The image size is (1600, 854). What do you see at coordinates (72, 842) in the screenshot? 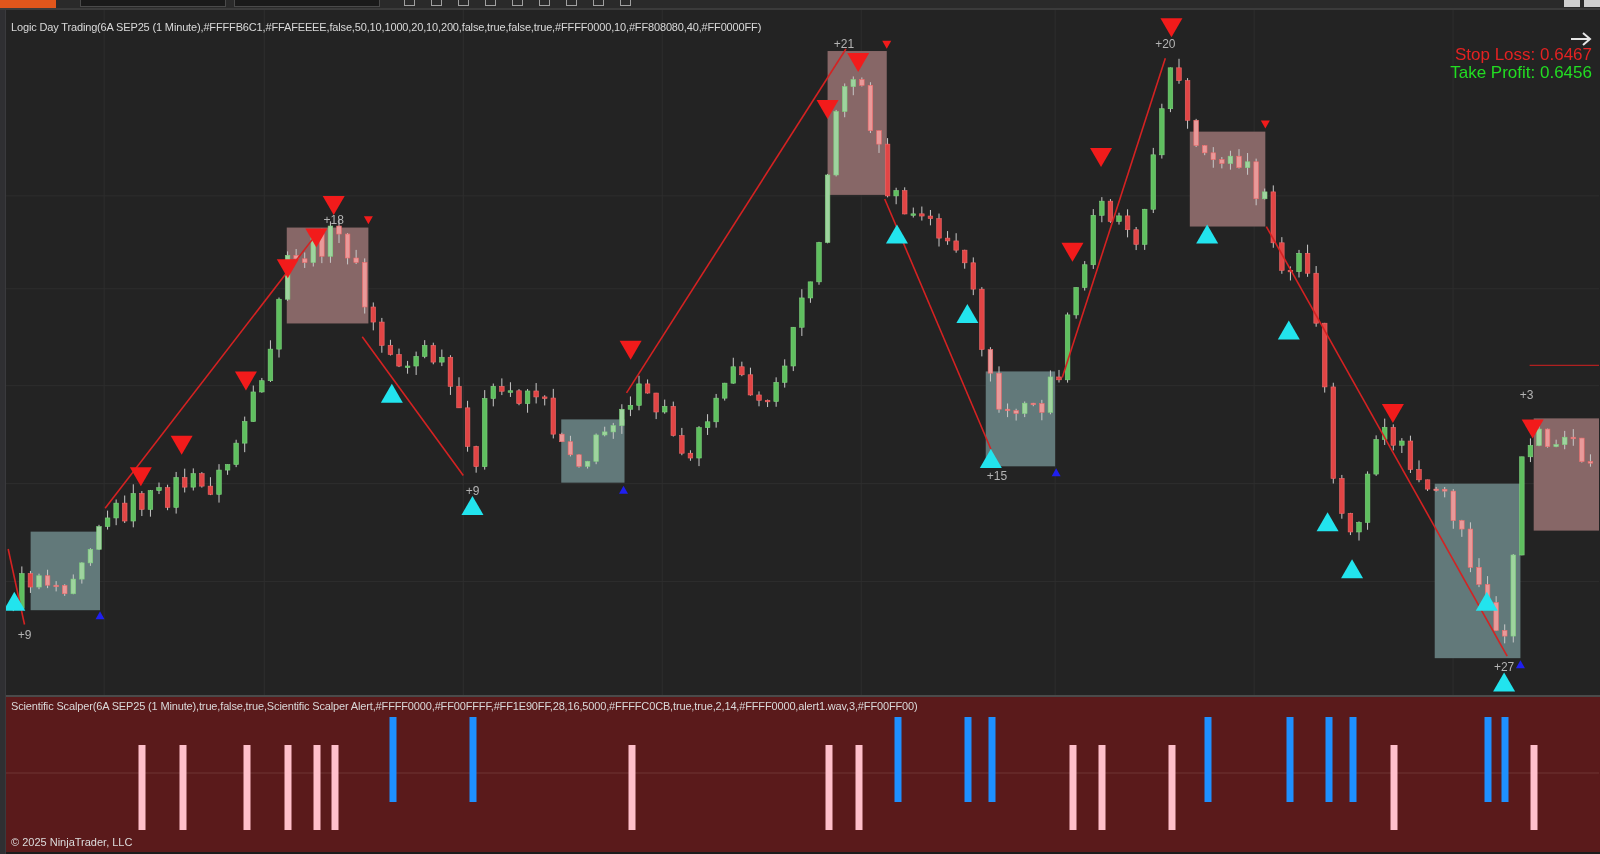
I see `copyright-text: © 2025 NinjaTrader, LLC` at bounding box center [72, 842].